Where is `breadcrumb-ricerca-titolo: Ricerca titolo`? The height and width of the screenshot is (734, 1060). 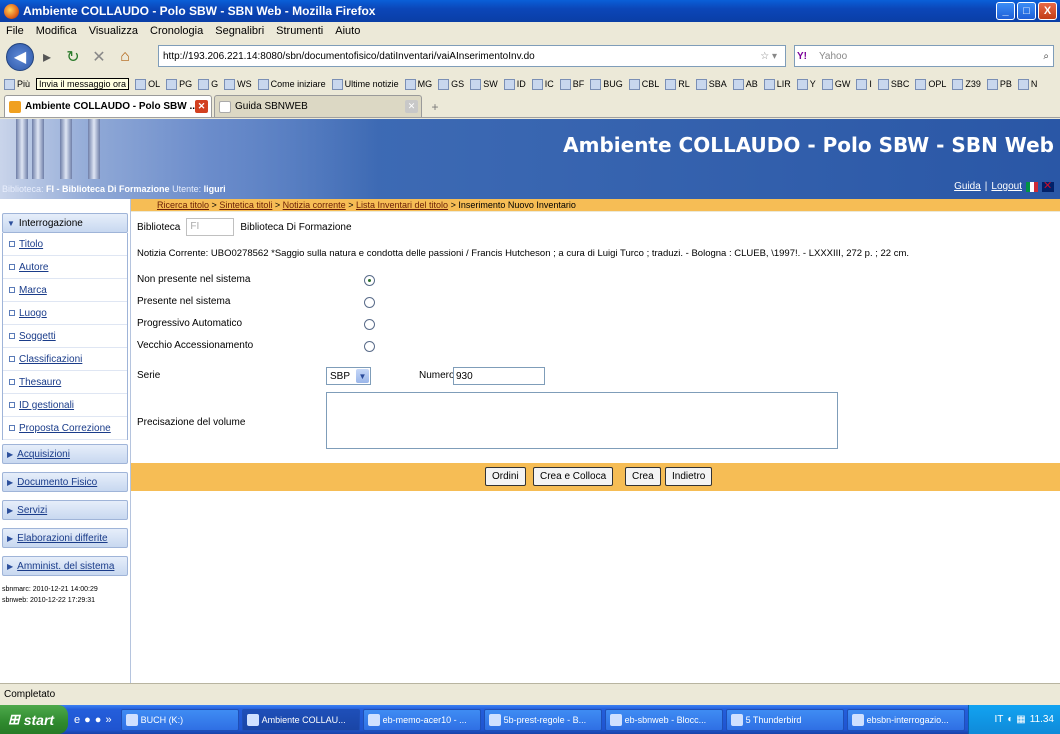
breadcrumb-ricerca-titolo: Ricerca titolo is located at coordinates (183, 205).